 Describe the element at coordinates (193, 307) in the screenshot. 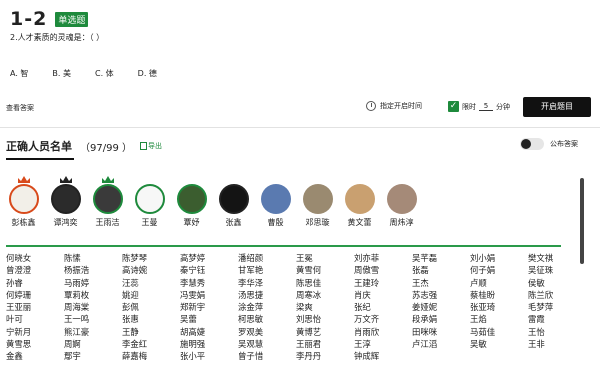

I see `list-item: 郑新宇` at that location.